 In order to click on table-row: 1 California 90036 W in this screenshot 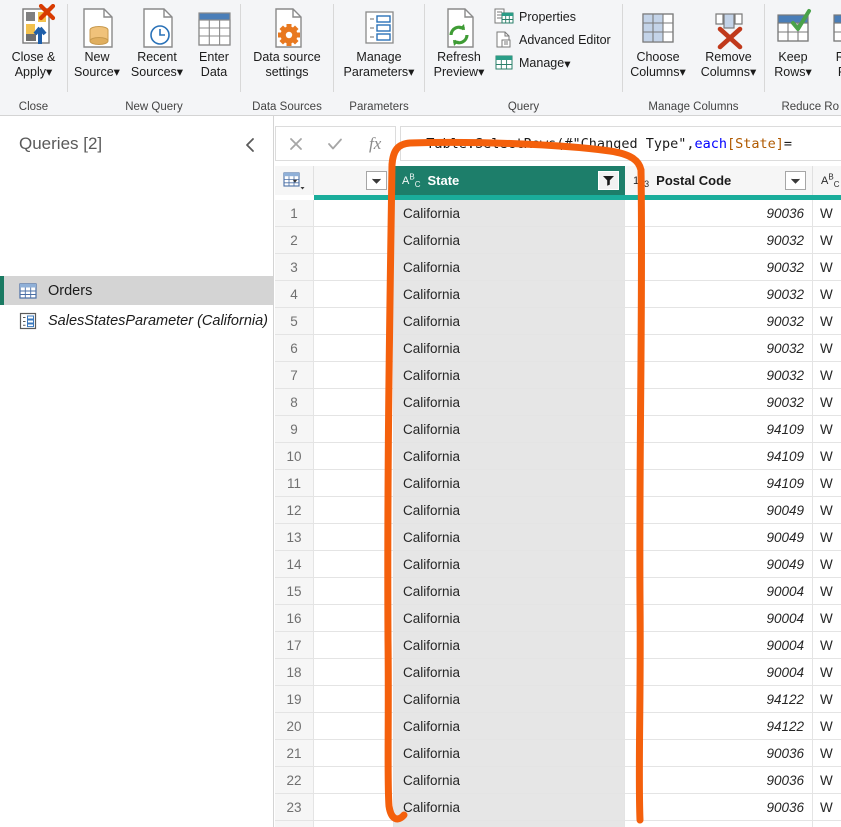, I will do `click(558, 213)`.